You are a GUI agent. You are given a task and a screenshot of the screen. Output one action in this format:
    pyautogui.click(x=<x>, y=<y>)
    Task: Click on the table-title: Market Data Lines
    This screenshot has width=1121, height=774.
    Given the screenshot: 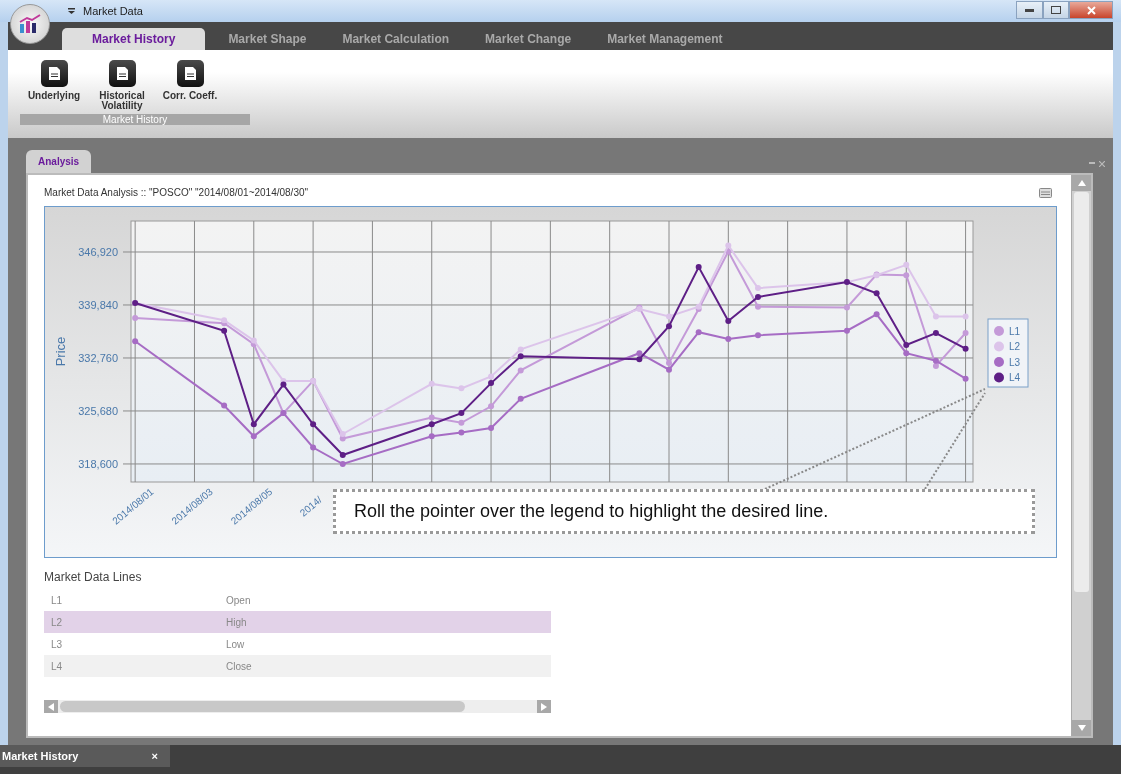 What is the action you would take?
    pyautogui.click(x=93, y=577)
    